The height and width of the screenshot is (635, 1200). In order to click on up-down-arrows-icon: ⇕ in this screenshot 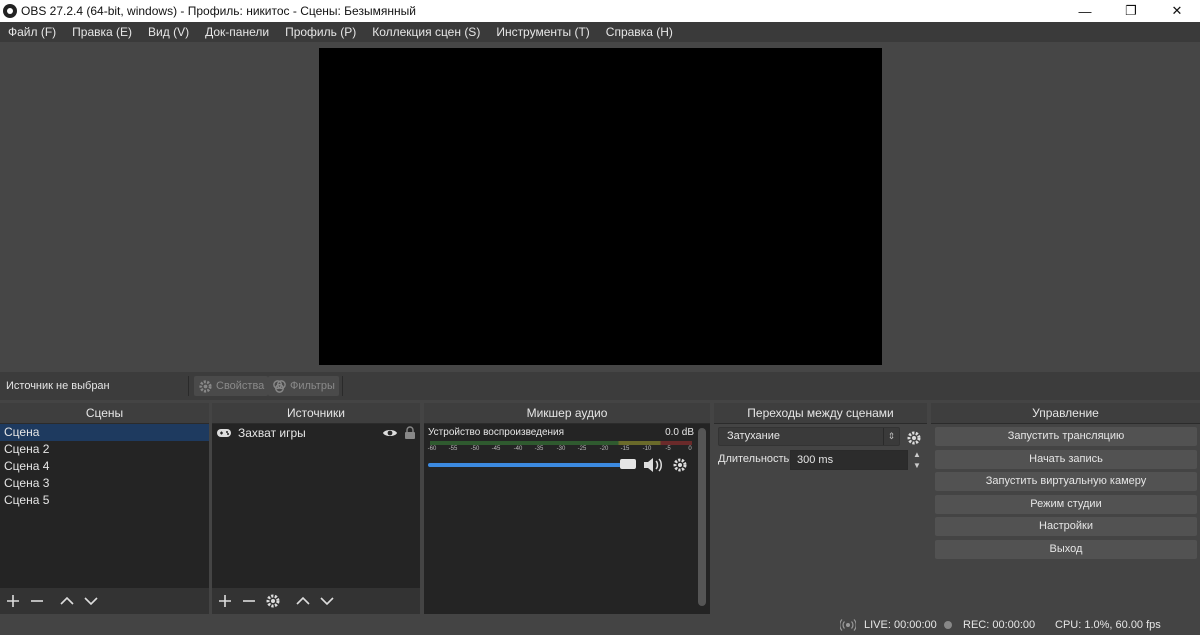, I will do `click(891, 436)`.